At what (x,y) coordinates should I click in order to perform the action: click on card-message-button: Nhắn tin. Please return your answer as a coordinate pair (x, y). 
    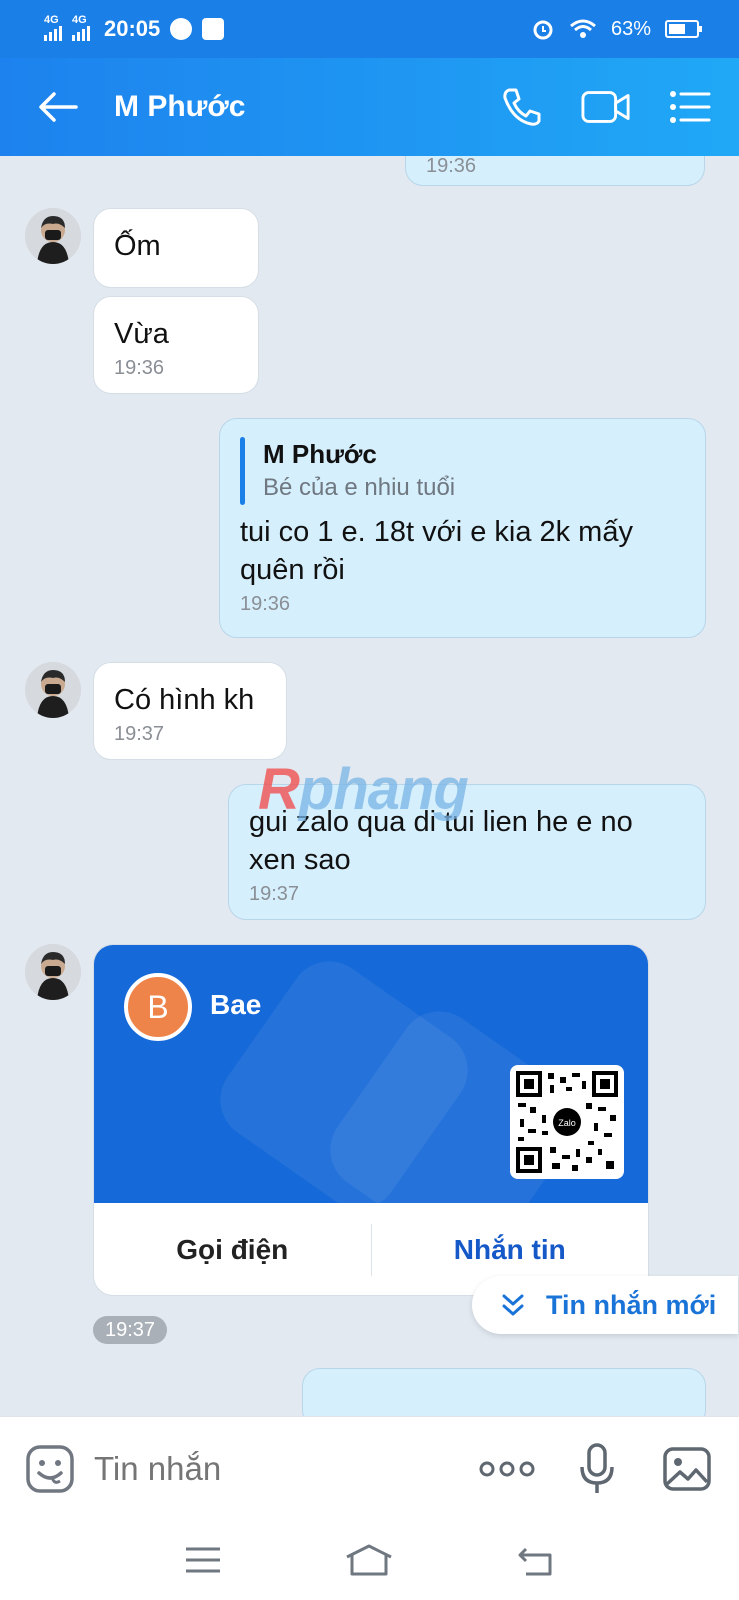
    Looking at the image, I should click on (510, 1250).